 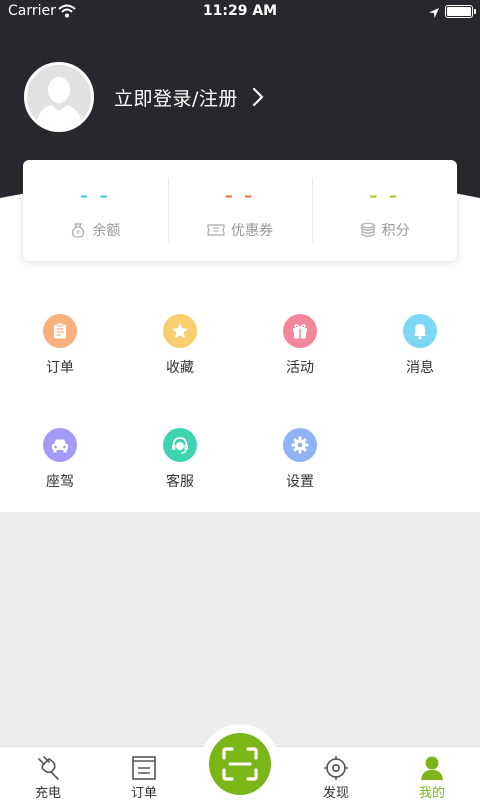 I want to click on tab-label-orders: 订单, so click(x=143, y=793).